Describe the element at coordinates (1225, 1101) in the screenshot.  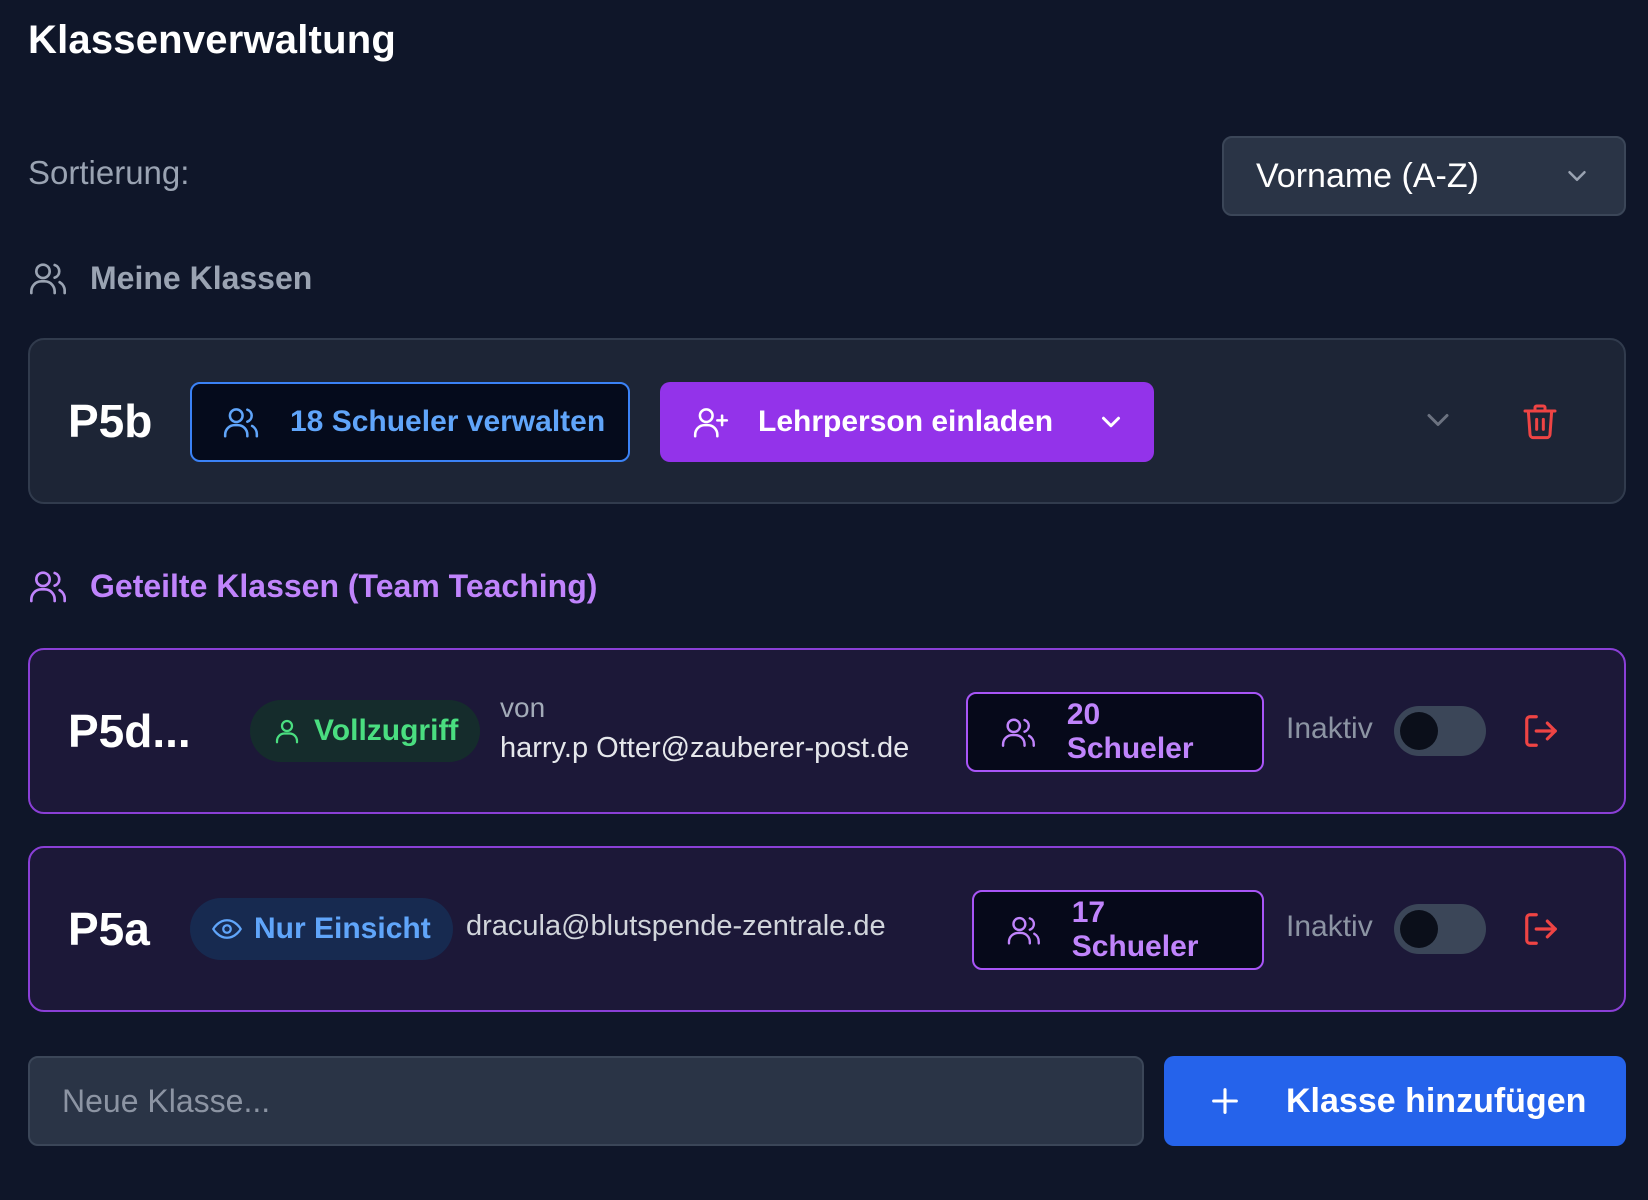
I see `plus-icon` at that location.